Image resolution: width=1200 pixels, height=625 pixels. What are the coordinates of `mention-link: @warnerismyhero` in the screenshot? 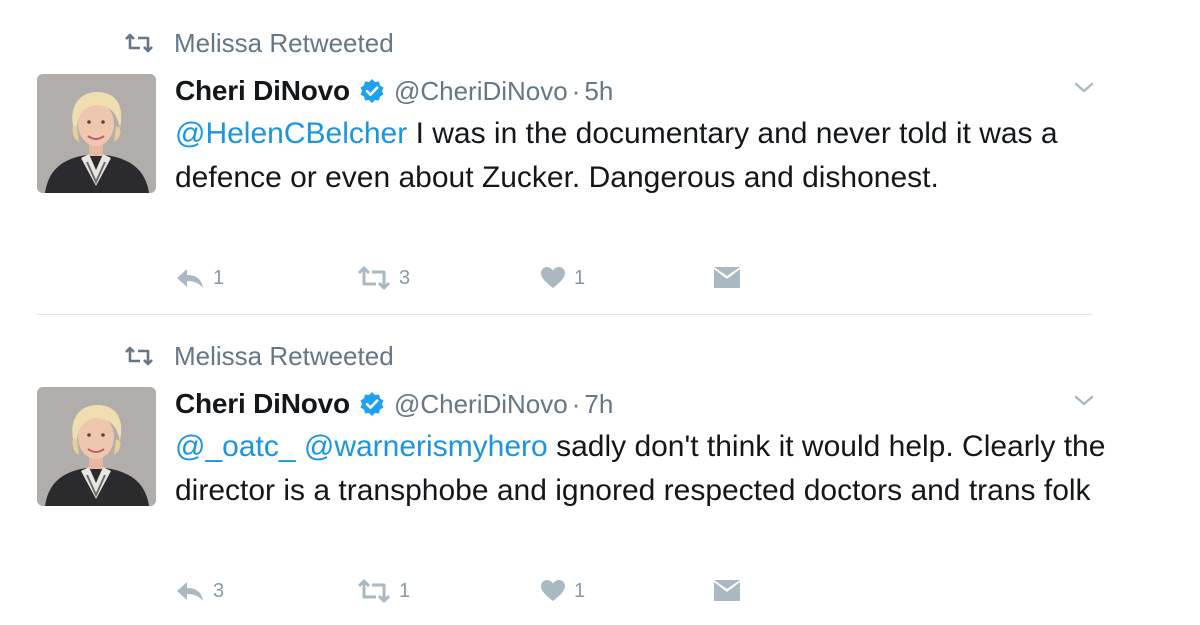 It's located at (426, 446).